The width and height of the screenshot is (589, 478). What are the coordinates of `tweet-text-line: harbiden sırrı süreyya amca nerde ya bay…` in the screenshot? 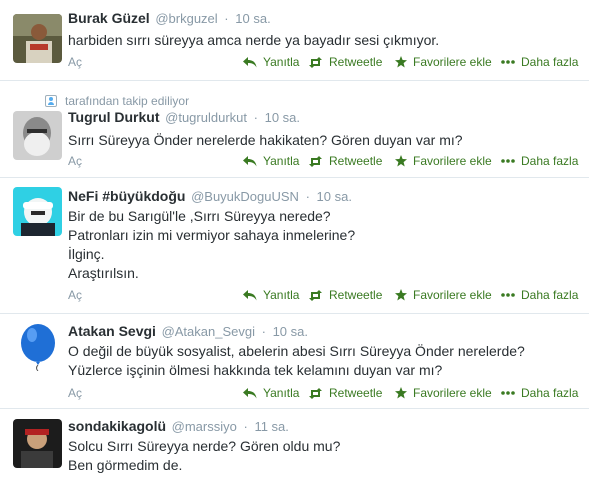 It's located at (254, 40).